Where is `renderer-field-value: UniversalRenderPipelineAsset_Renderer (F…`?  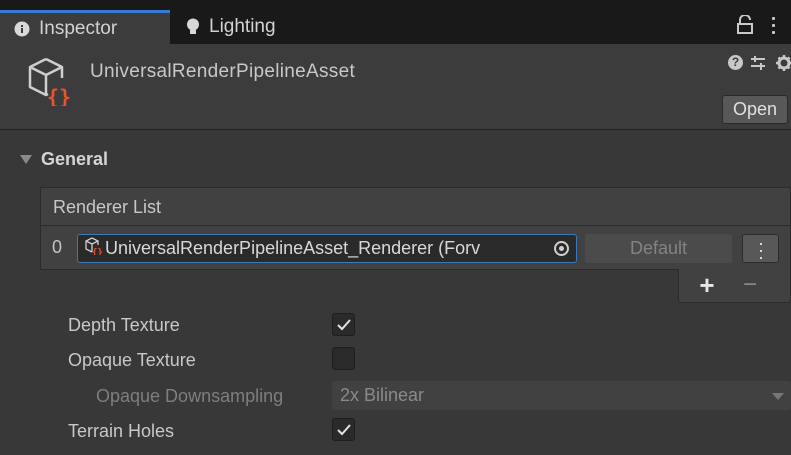 renderer-field-value: UniversalRenderPipelineAsset_Renderer (F… is located at coordinates (293, 248).